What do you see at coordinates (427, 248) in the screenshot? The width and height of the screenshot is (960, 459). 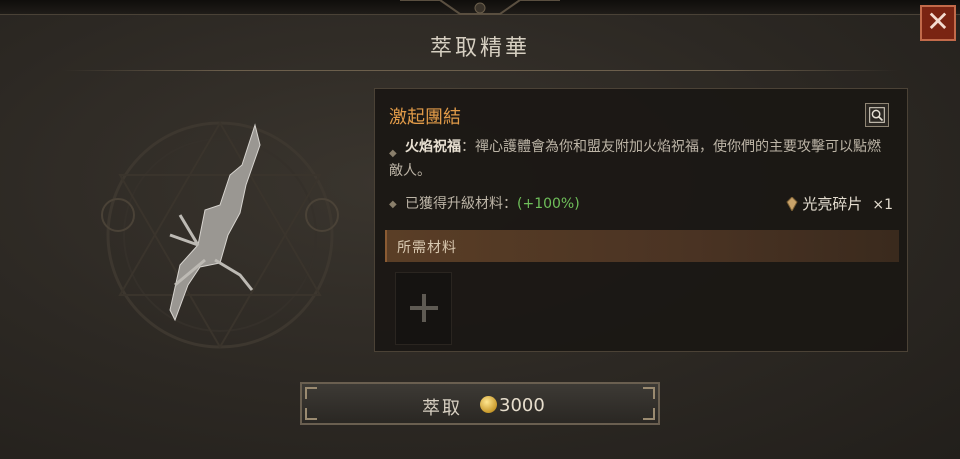 I see `materials-label: 所需材料` at bounding box center [427, 248].